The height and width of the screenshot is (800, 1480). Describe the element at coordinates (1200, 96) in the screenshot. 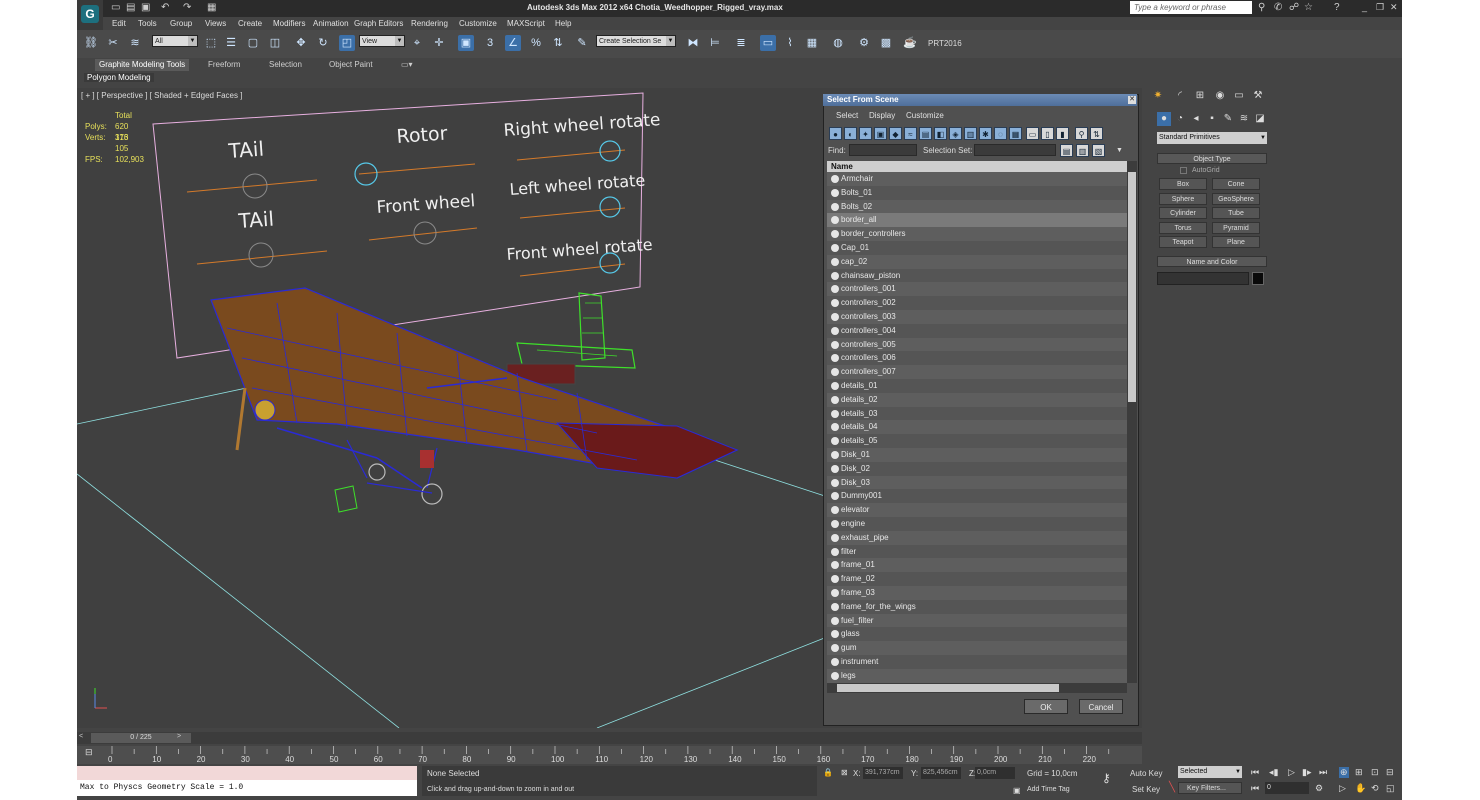

I see `hierarchy-panel-icon: ⊞` at that location.